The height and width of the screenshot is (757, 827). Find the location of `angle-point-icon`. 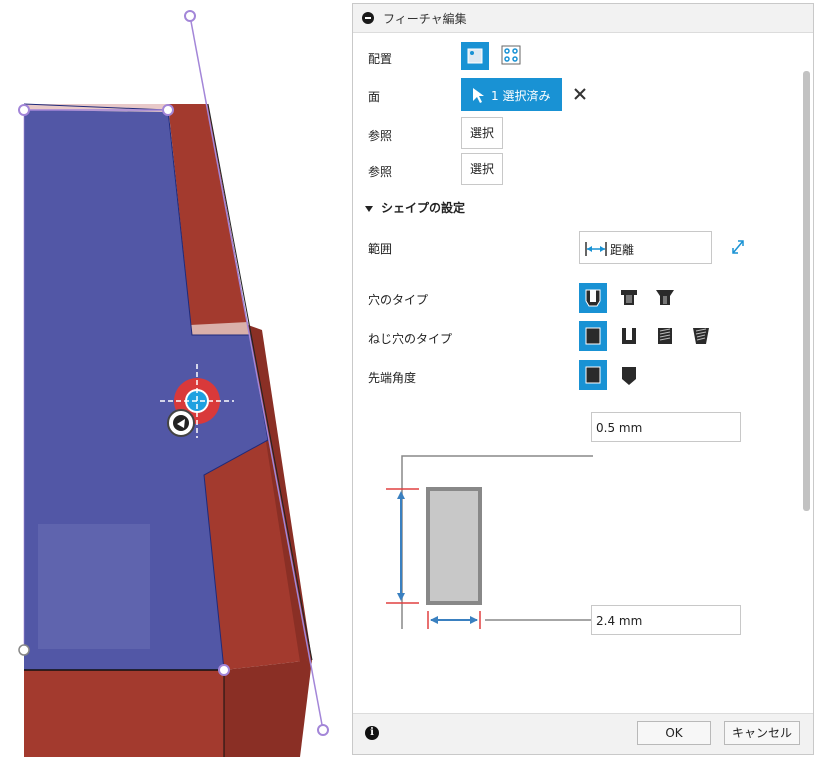

angle-point-icon is located at coordinates (629, 376).